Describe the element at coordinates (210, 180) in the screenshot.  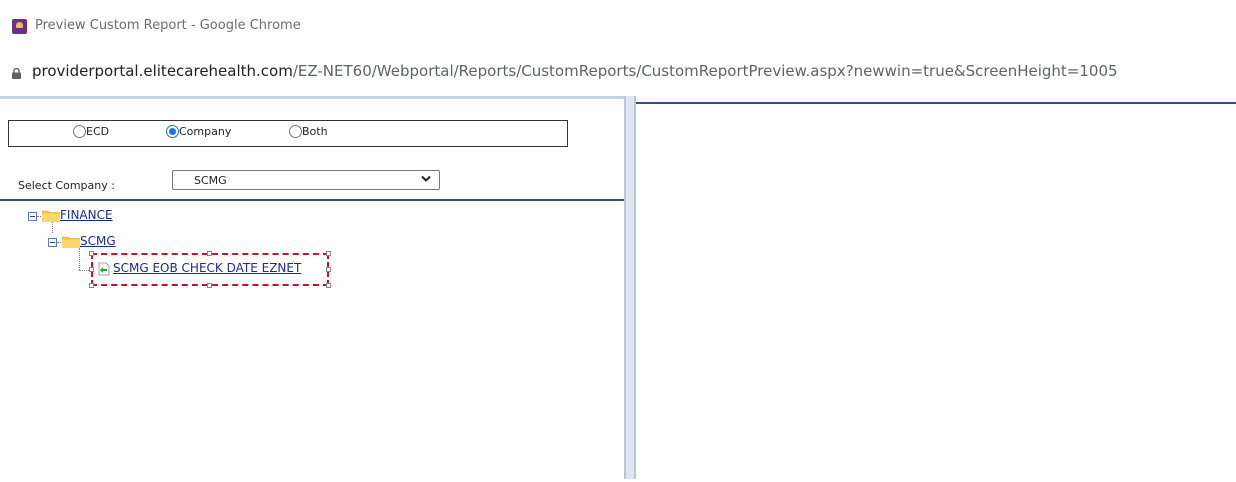
I see `company-select-value: SCMG` at that location.